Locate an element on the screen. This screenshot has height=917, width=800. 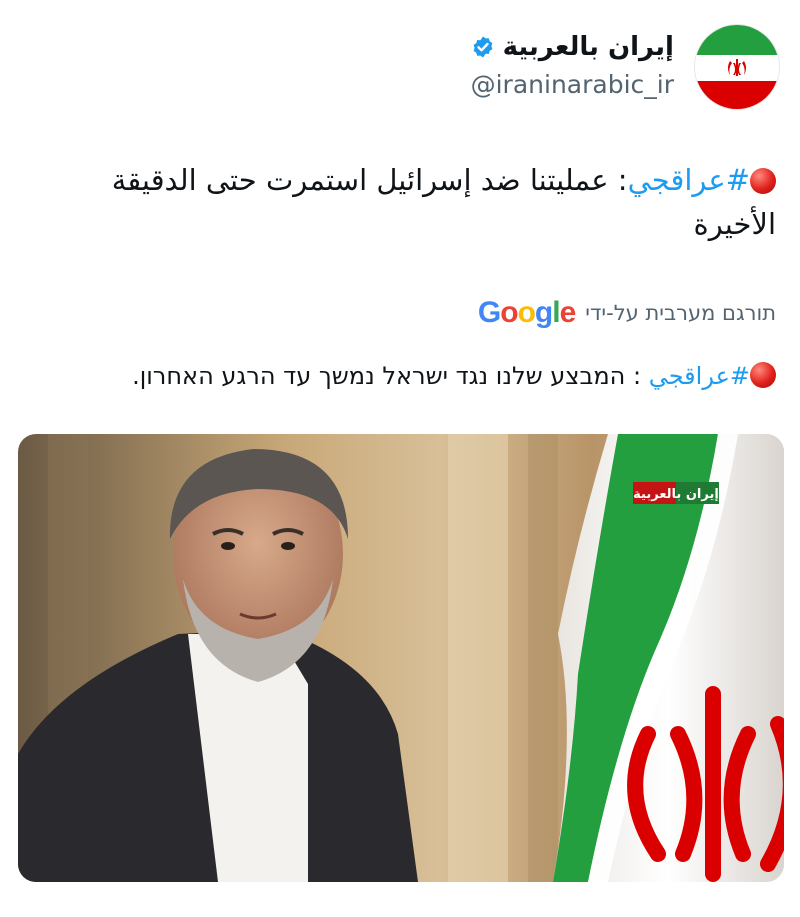
verified-badge-icon is located at coordinates (483, 47).